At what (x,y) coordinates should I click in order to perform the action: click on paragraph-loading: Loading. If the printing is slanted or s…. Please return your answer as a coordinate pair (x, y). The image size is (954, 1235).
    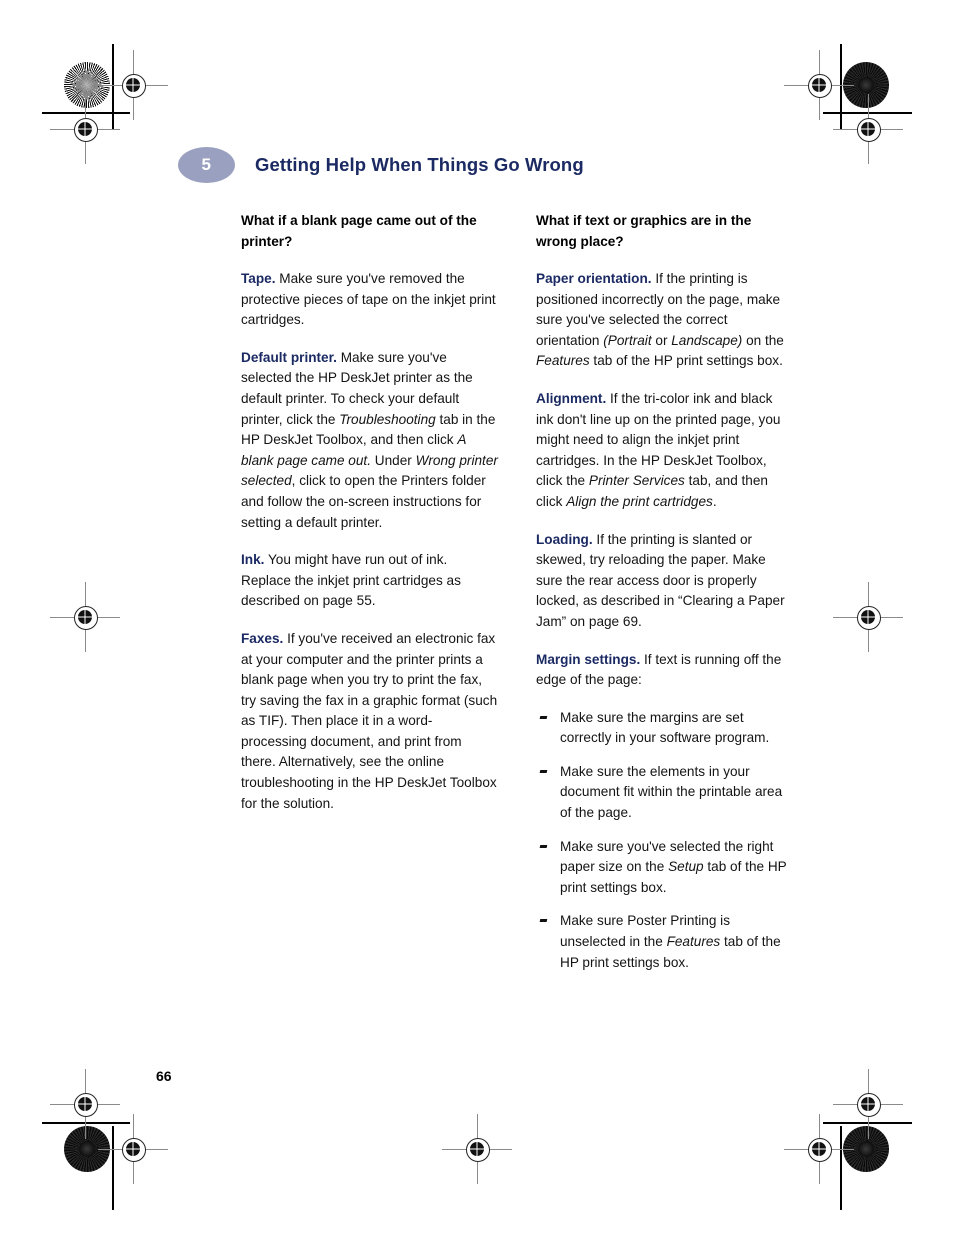
    Looking at the image, I should click on (664, 581).